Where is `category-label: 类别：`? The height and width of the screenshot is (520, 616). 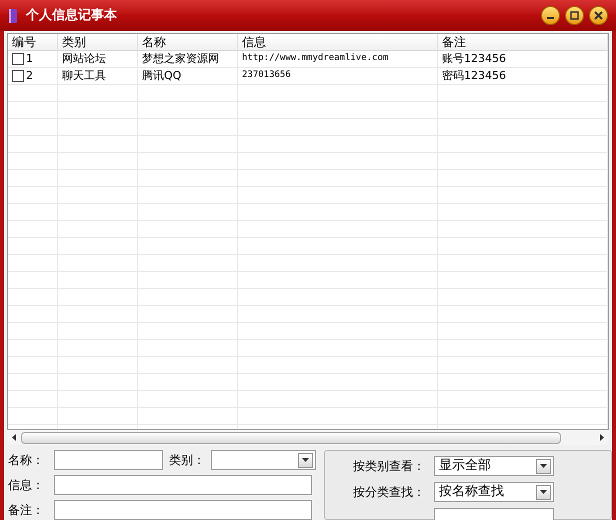
category-label: 类别： is located at coordinates (187, 460).